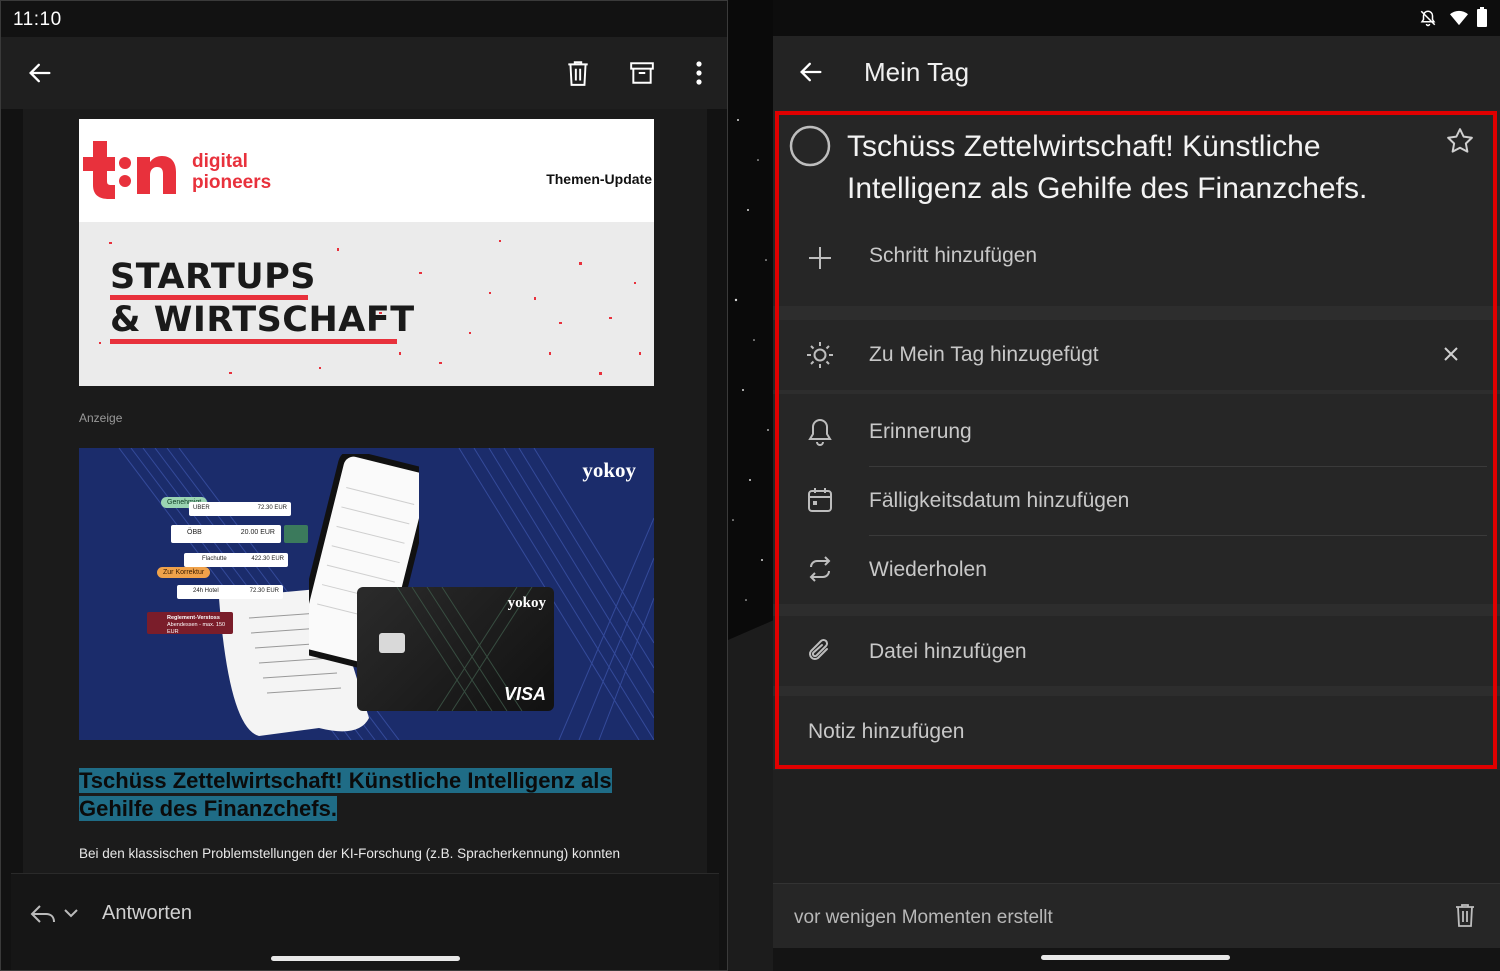 The height and width of the screenshot is (971, 1500). I want to click on ad-label: Anzeige, so click(101, 418).